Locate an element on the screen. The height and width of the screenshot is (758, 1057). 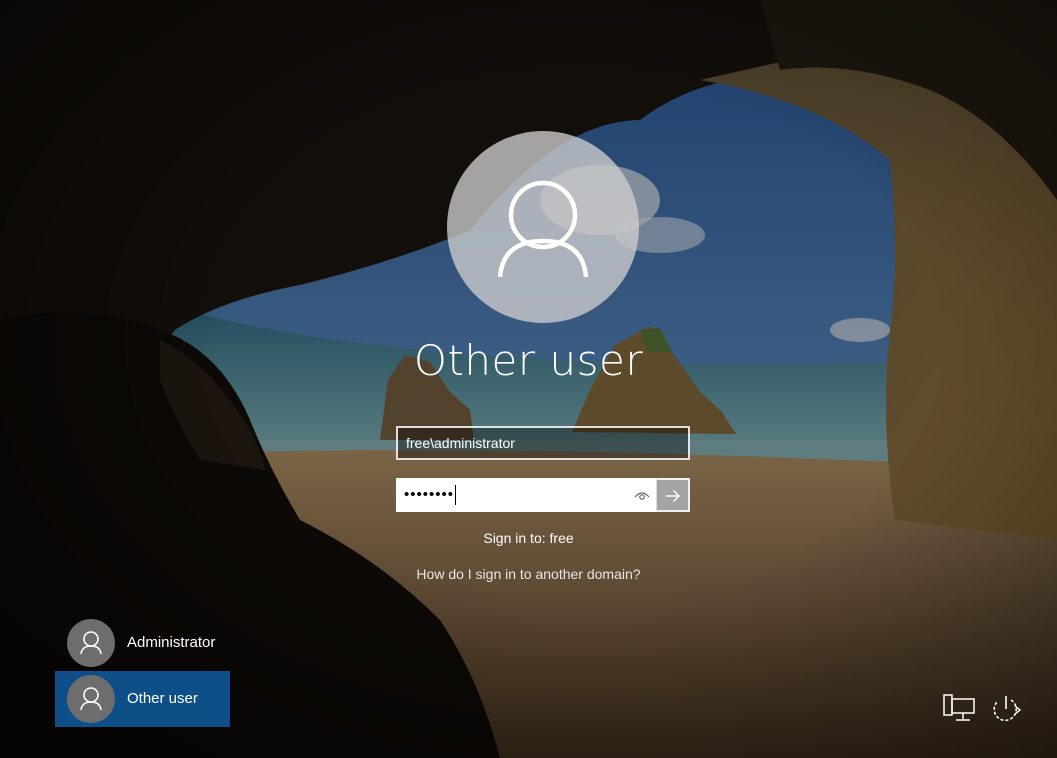
other-domain-link: How do I sign in to another domain? is located at coordinates (528, 574).